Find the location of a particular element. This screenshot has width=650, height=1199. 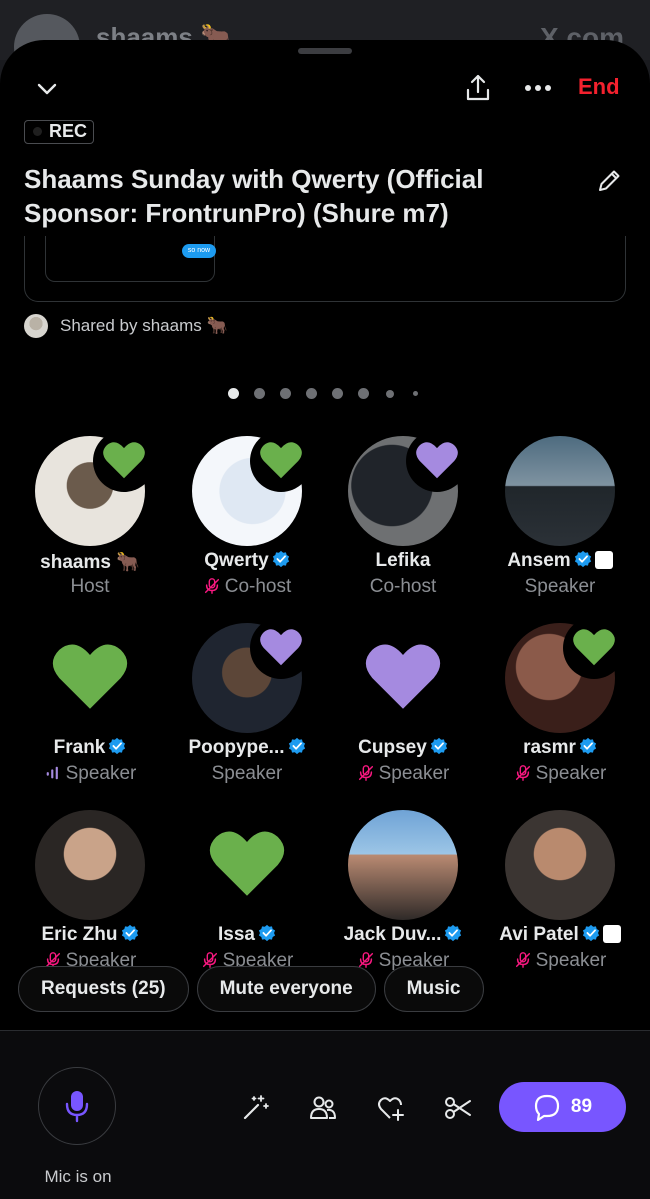

participant-tile: Ansem Speaker is located at coordinates (560, 523).